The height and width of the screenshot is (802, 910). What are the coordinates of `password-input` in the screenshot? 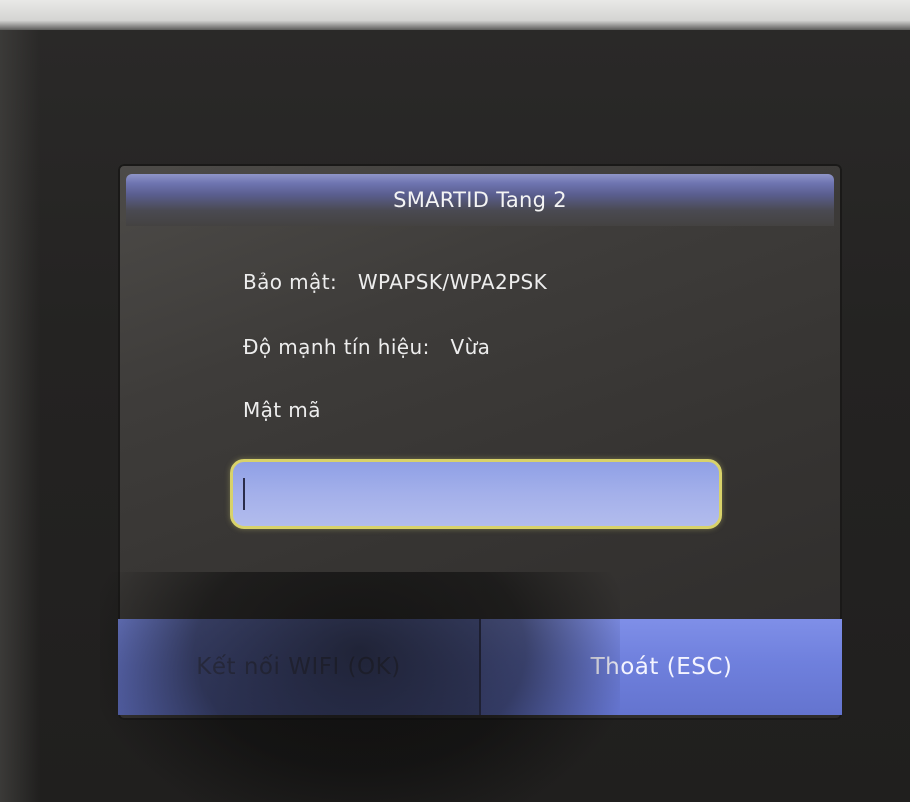 It's located at (476, 494).